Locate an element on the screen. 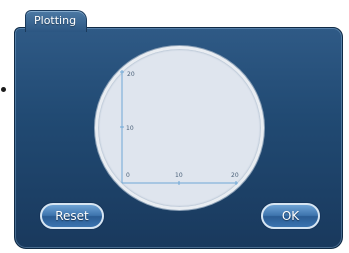 This screenshot has height=253, width=349. y-tick-label-20: 20 is located at coordinates (131, 74).